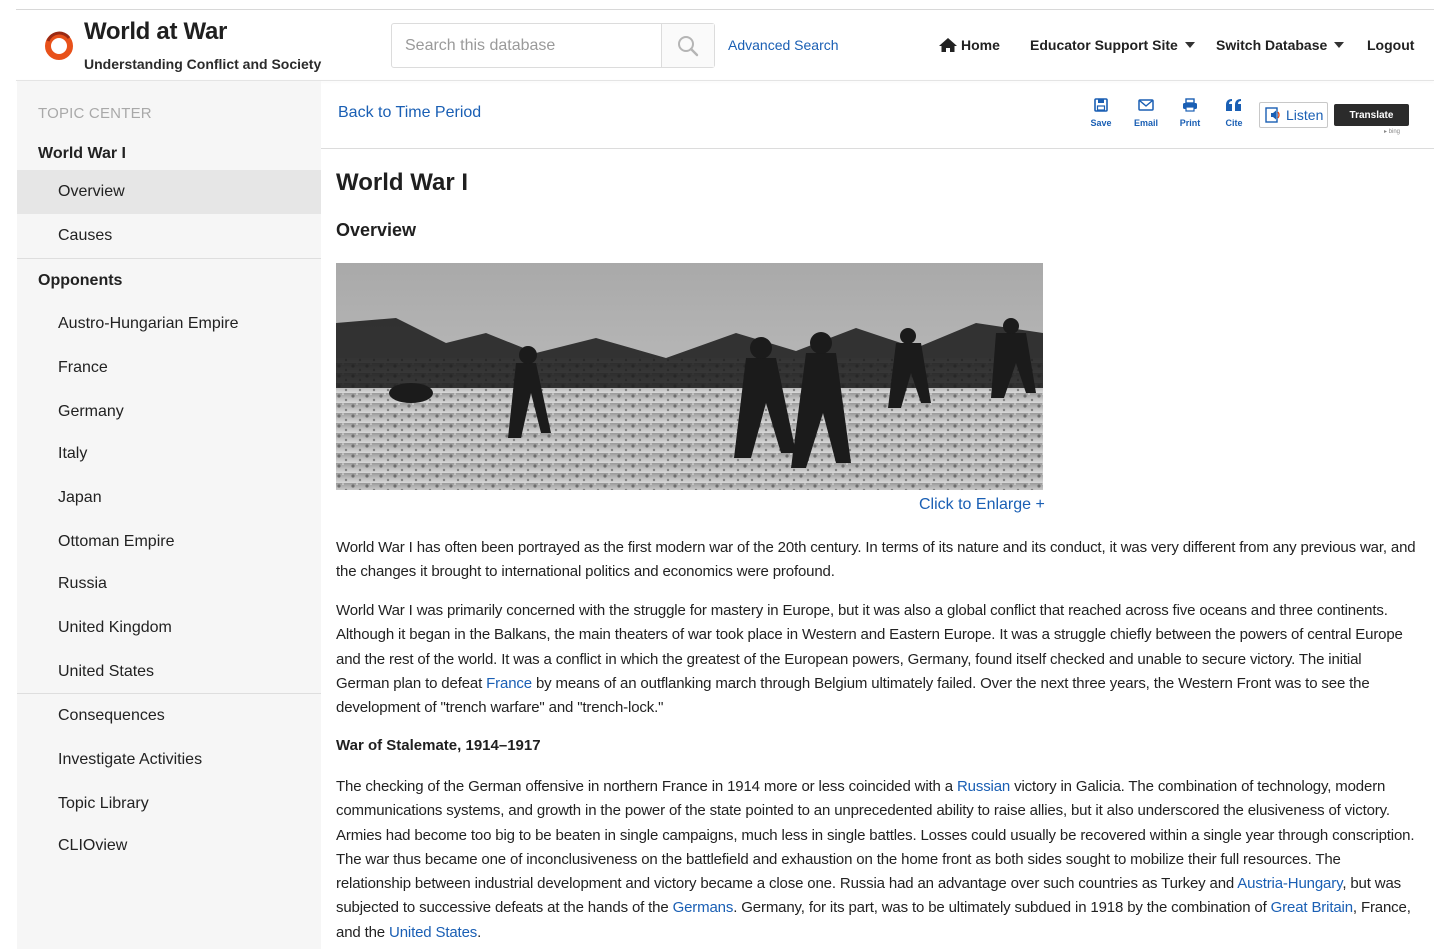  I want to click on sidebar-heading: TOPIC CENTER, so click(95, 113).